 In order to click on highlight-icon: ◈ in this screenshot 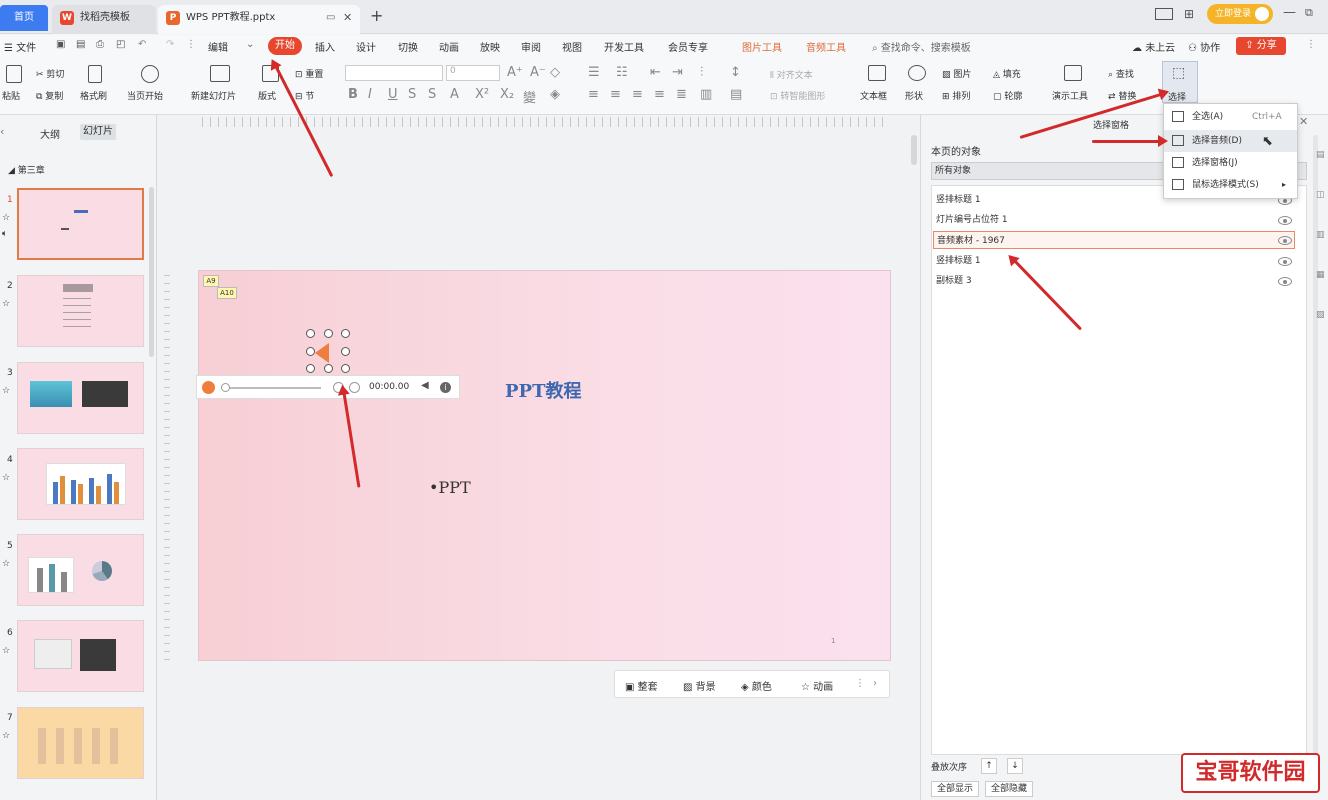, I will do `click(555, 94)`.